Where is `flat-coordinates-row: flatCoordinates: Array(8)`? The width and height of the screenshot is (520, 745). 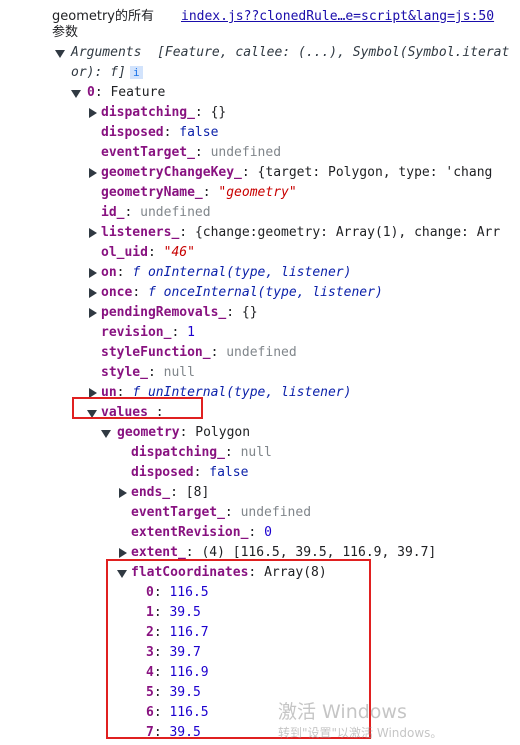
flat-coordinates-row: flatCoordinates: Array(8) is located at coordinates (260, 573).